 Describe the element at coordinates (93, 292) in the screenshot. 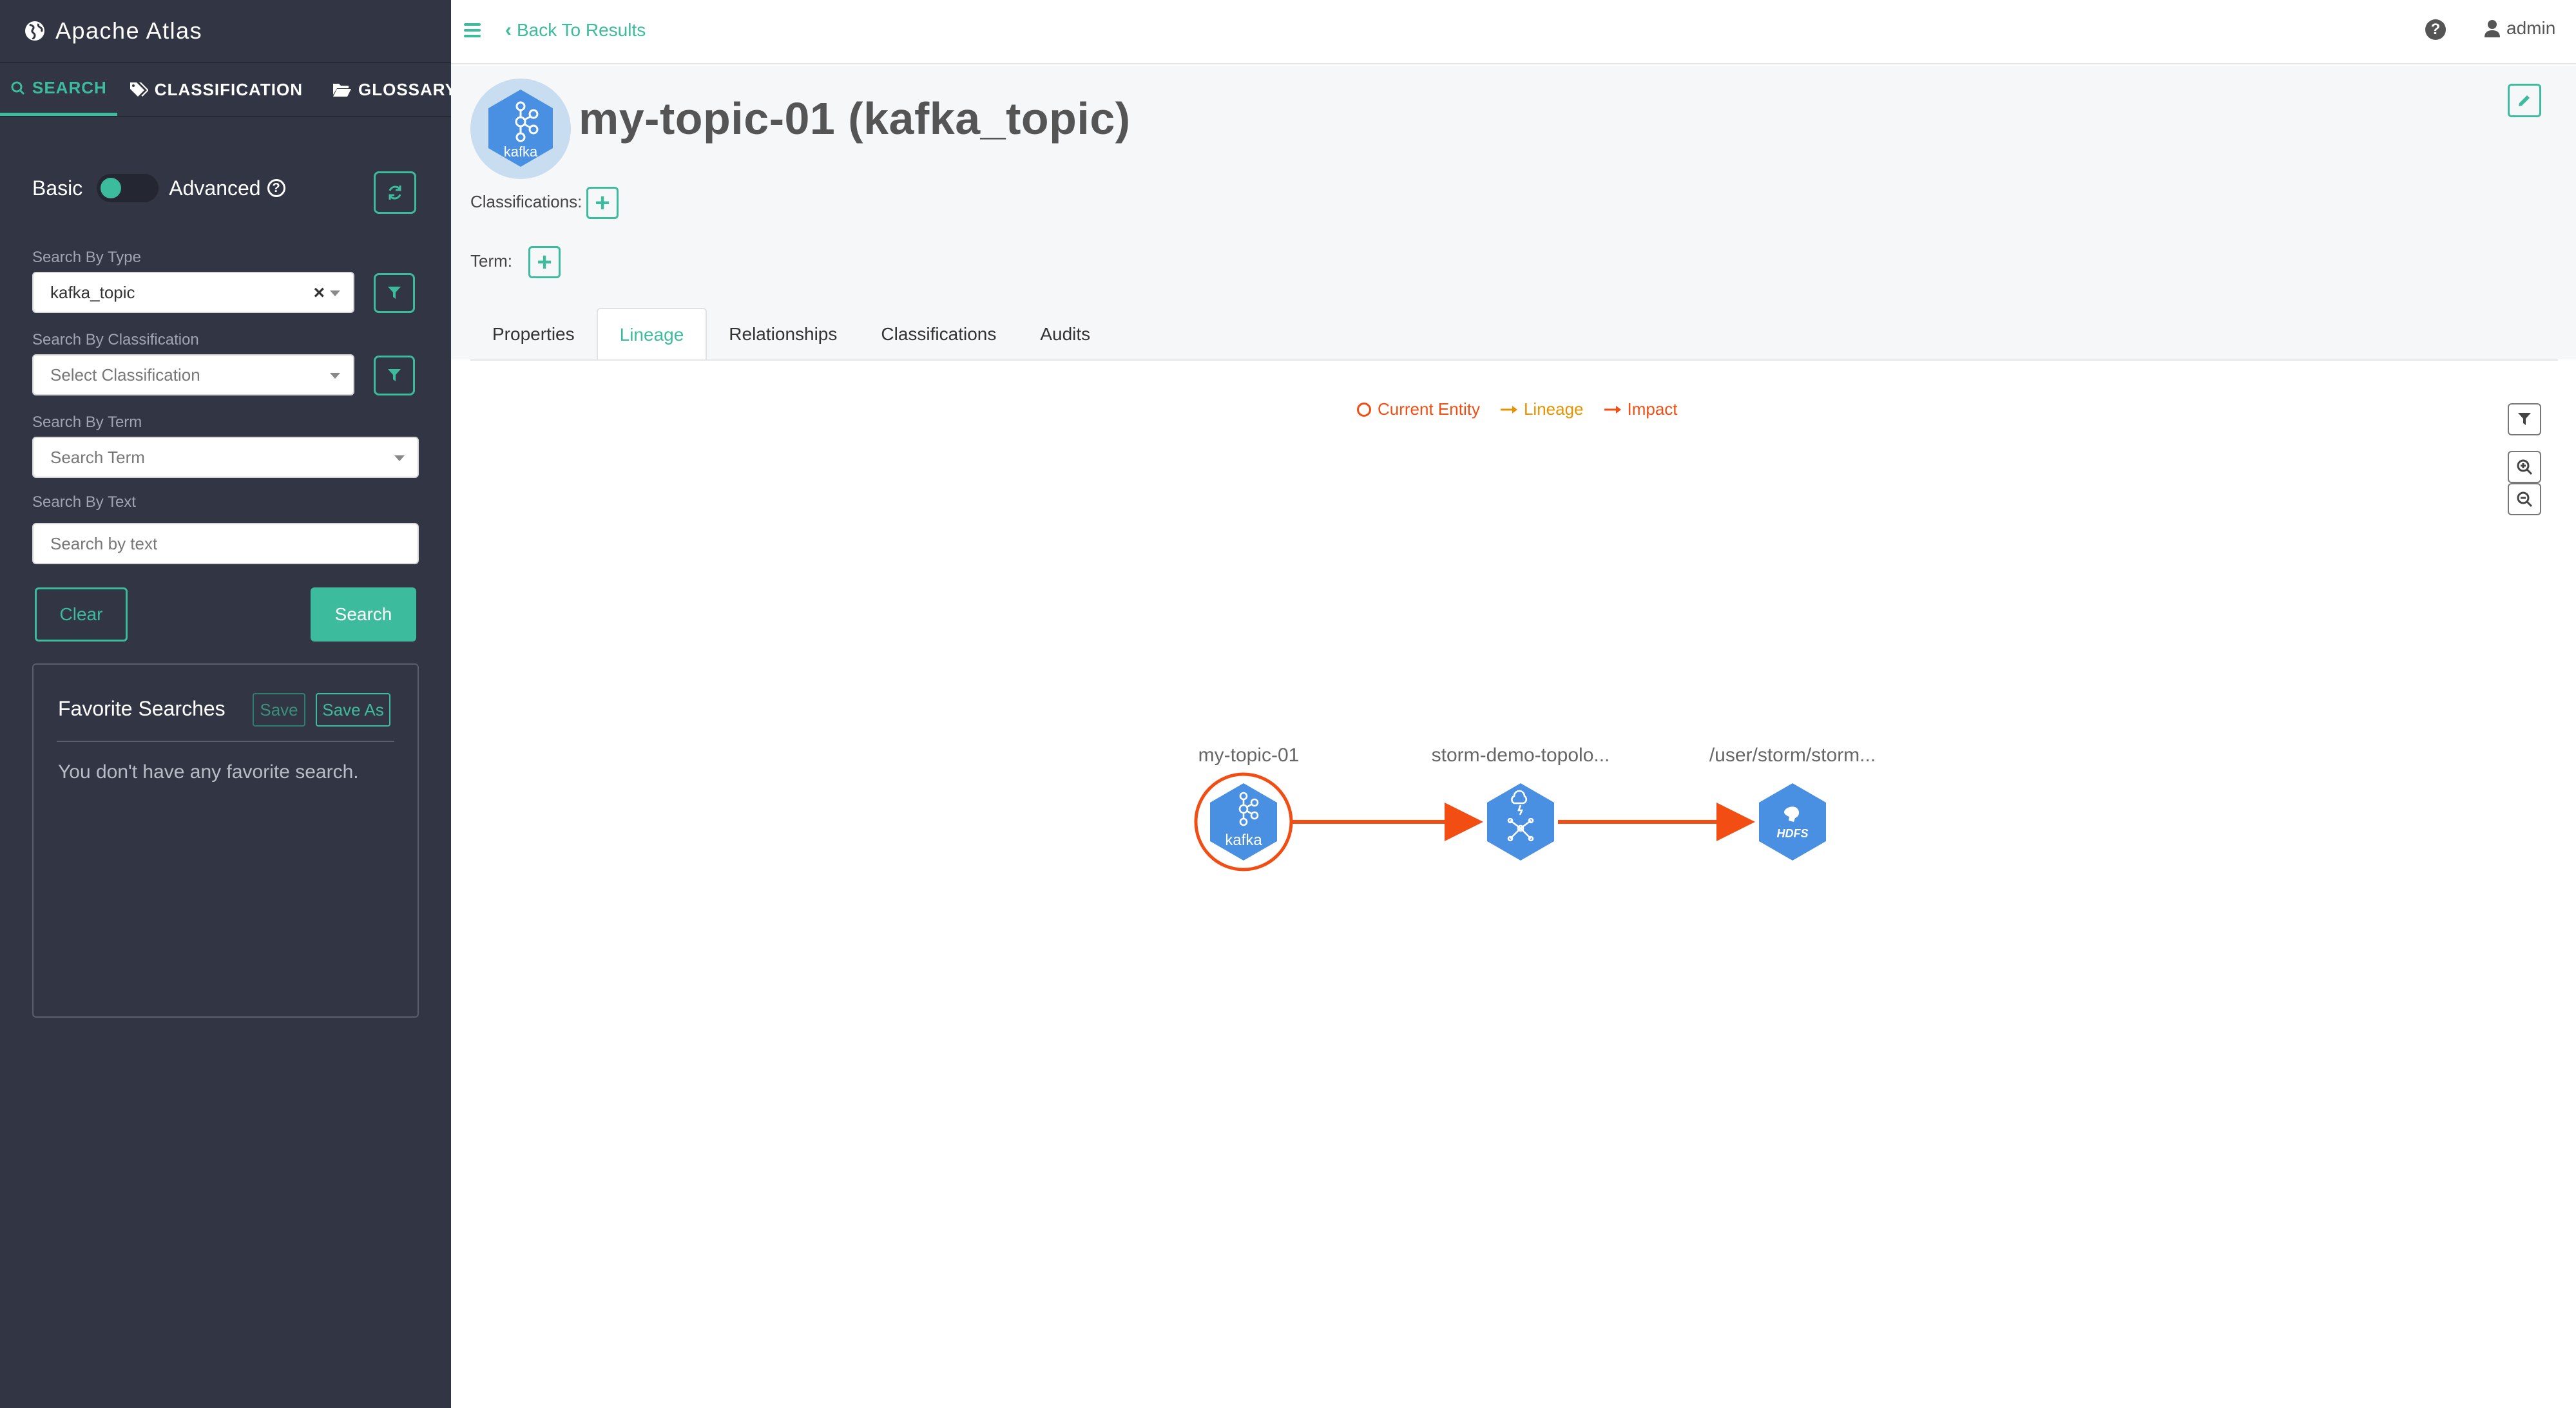

I see `search-by-type-value: kafka_topic` at that location.